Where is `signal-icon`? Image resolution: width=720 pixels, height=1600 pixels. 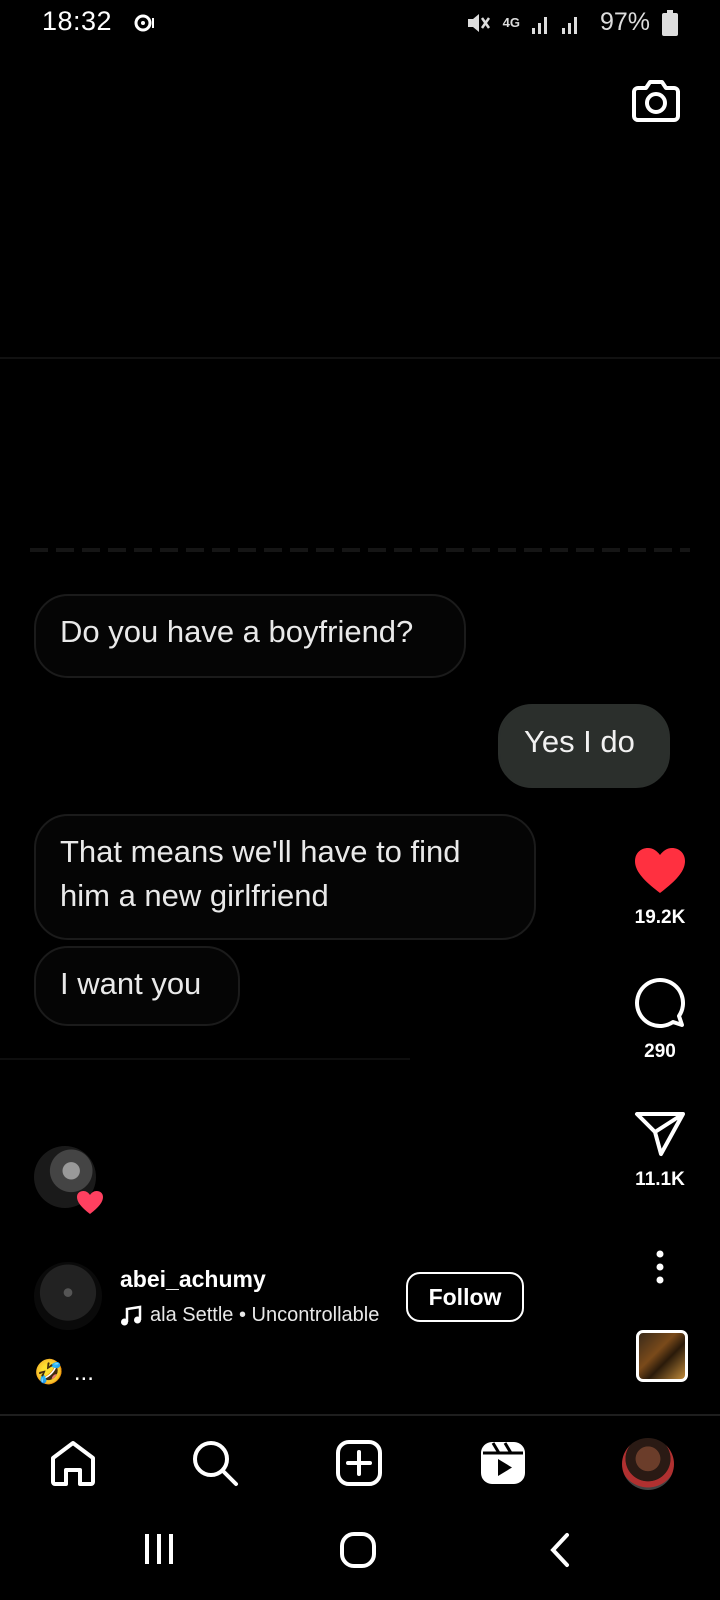 signal-icon is located at coordinates (554, 25).